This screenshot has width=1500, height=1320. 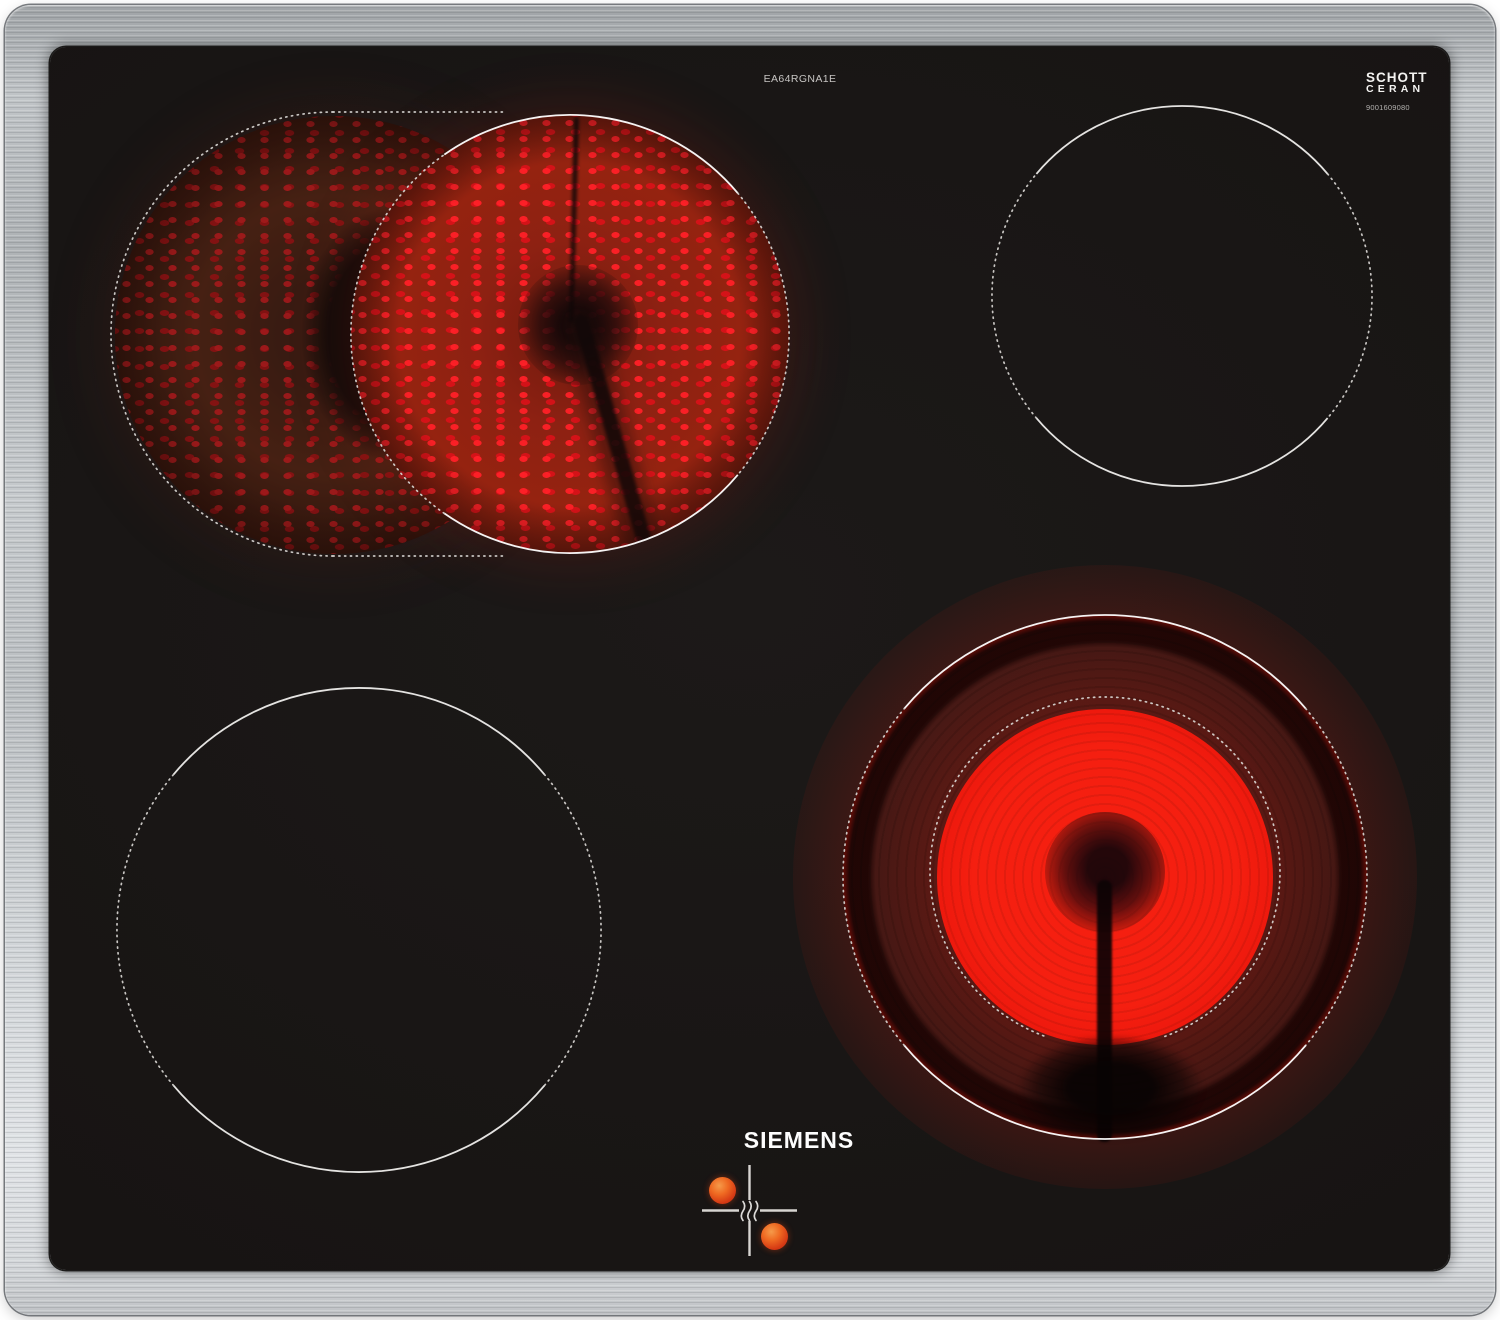 I want to click on outline-front-right-outer, so click(x=1105, y=877).